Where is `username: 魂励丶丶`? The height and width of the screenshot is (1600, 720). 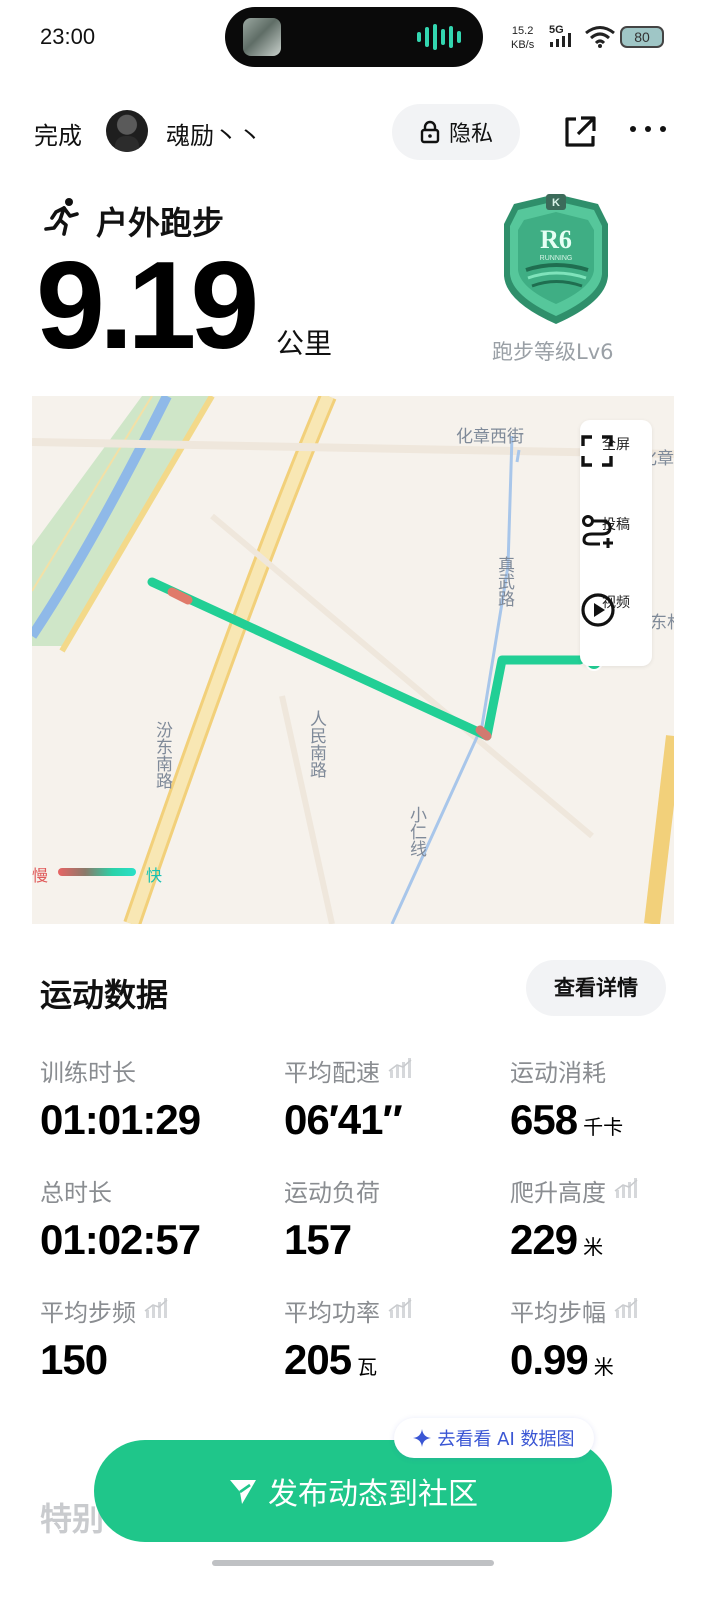
username: 魂励丶丶 is located at coordinates (214, 133).